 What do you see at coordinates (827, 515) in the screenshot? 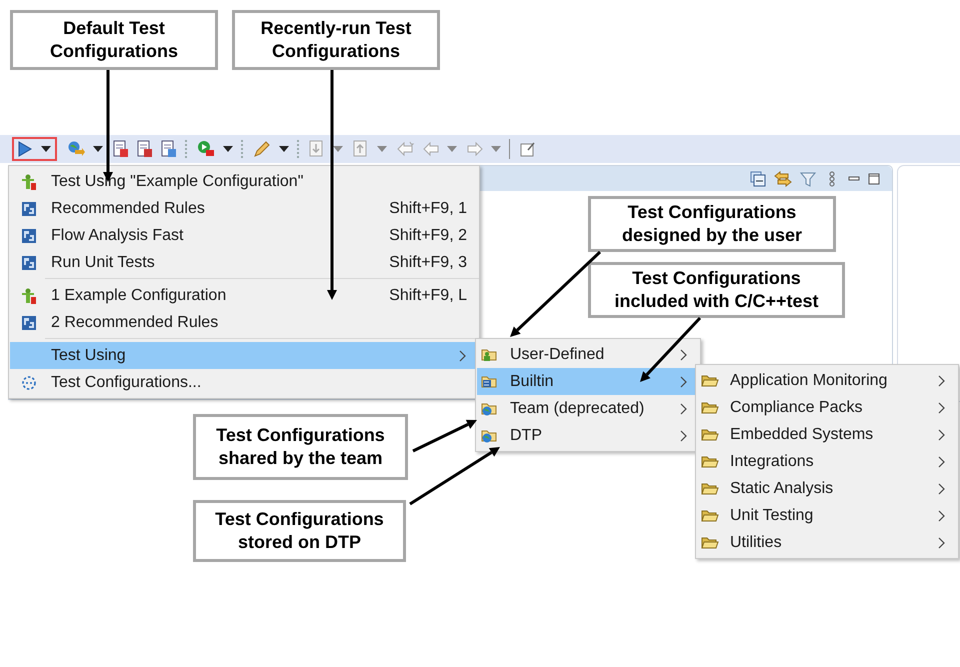
I see `menu-item: Unit Testing` at bounding box center [827, 515].